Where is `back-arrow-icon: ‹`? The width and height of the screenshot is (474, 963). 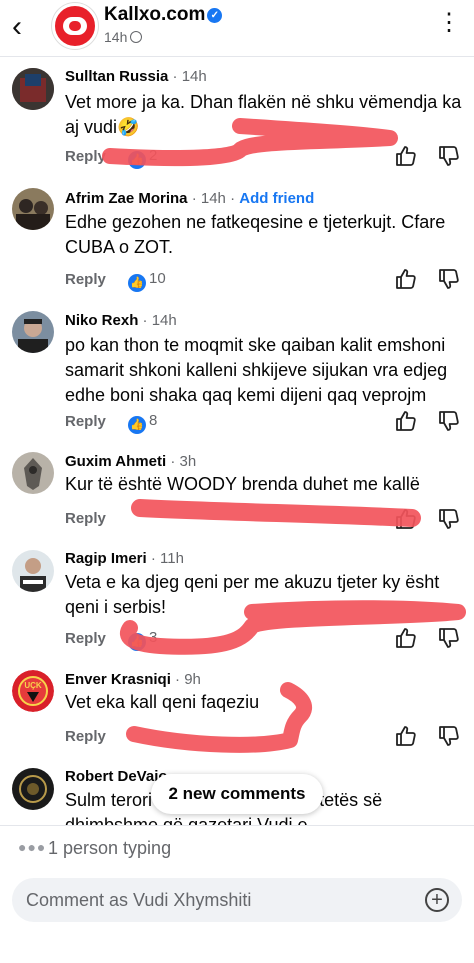
back-arrow-icon: ‹ is located at coordinates (26, 27).